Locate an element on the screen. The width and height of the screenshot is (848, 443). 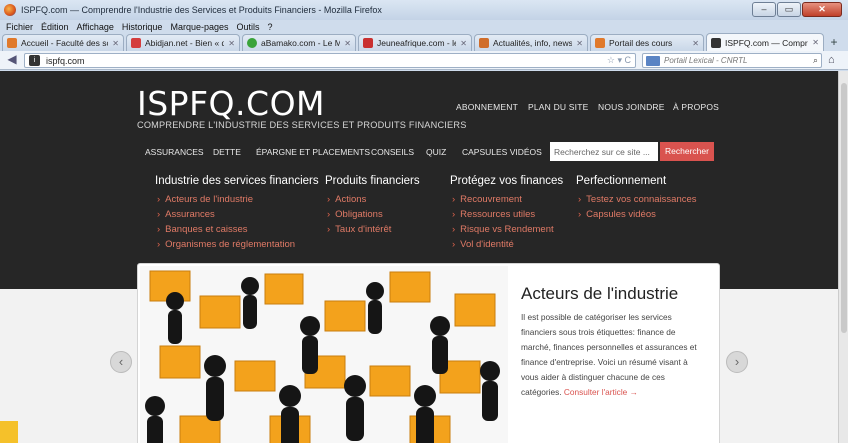
topnav-nous-joindre: NOUS JOINDRE is located at coordinates (631, 107).